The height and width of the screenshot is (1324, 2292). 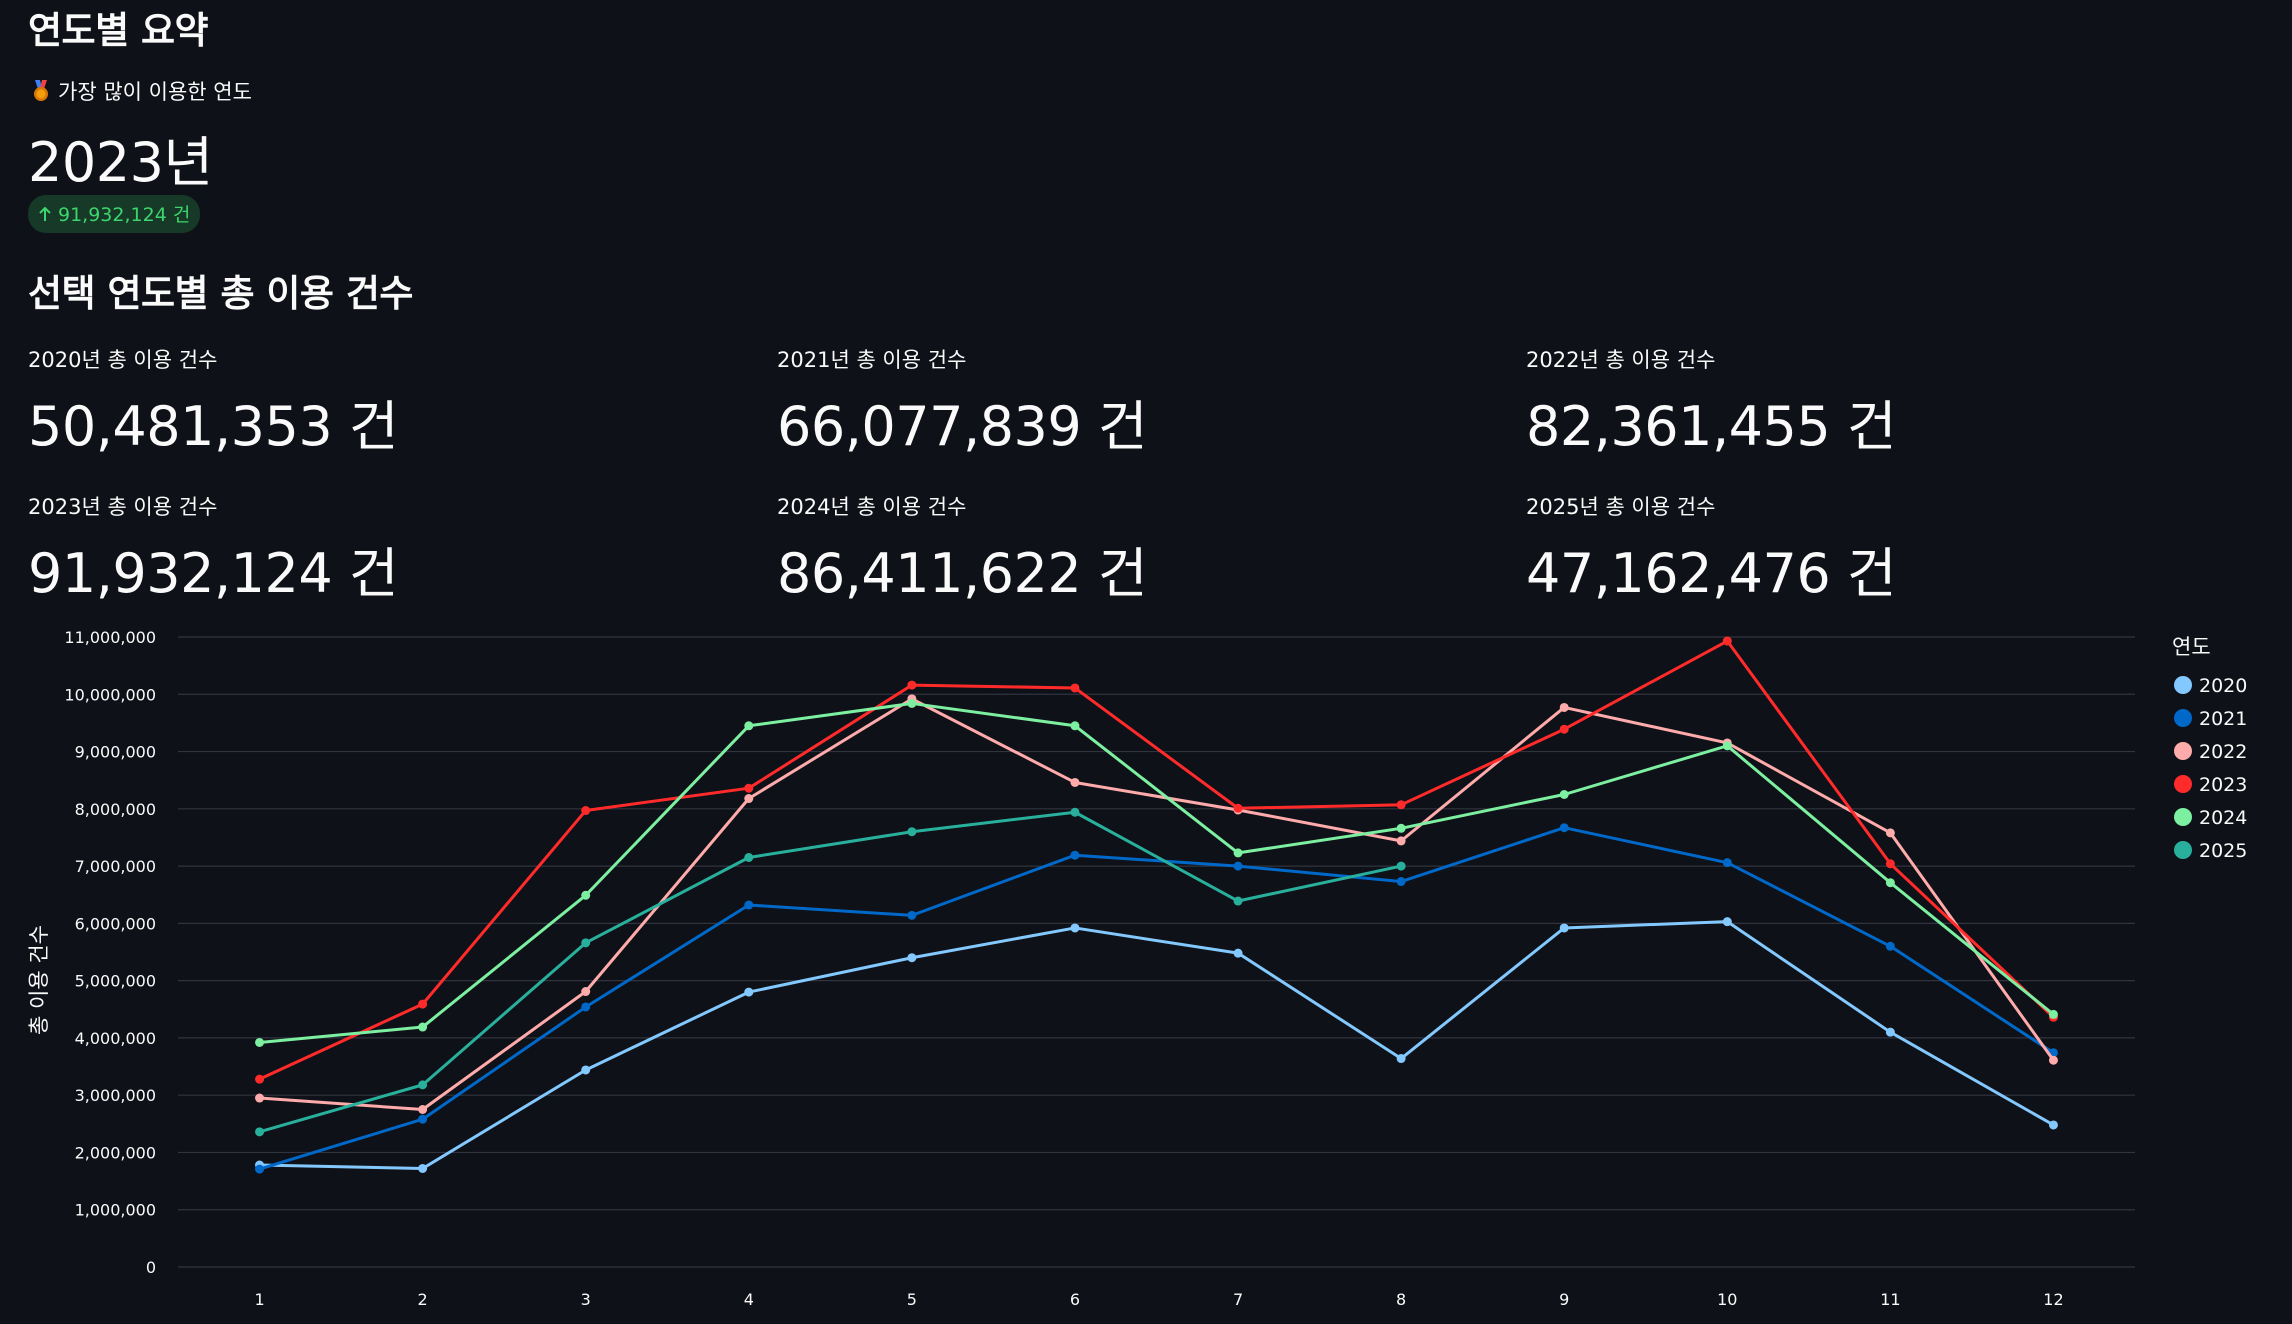 What do you see at coordinates (115, 752) in the screenshot?
I see `y-tick-label: 9,000,000` at bounding box center [115, 752].